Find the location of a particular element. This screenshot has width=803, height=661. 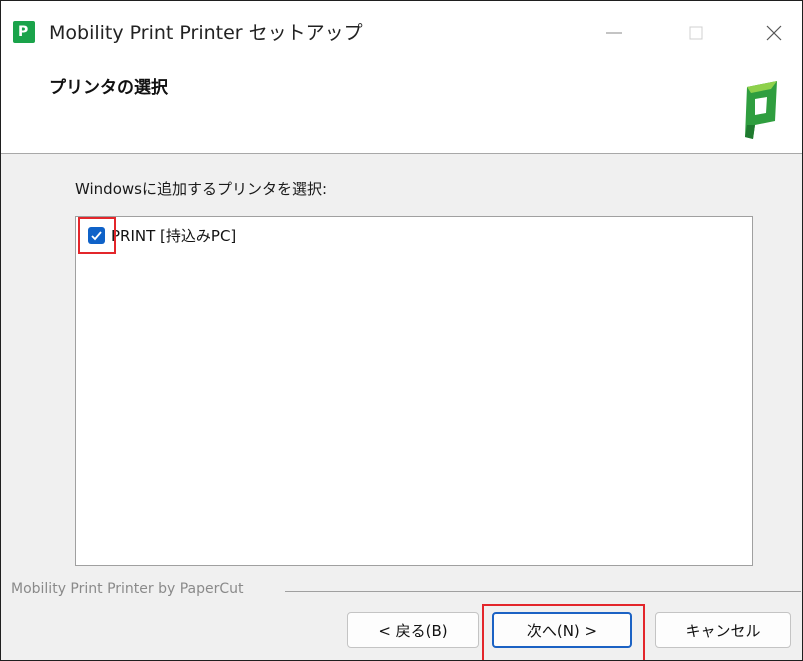

window-title: Mobility Print Printer セットアップ is located at coordinates (206, 33).